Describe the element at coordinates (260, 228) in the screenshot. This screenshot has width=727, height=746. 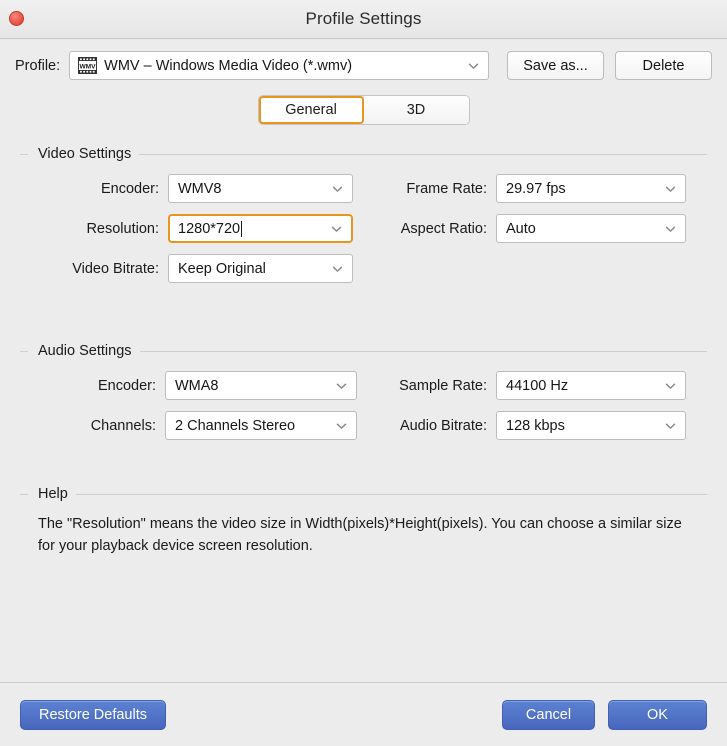
I see `resolution-combobox: 1280*720` at that location.